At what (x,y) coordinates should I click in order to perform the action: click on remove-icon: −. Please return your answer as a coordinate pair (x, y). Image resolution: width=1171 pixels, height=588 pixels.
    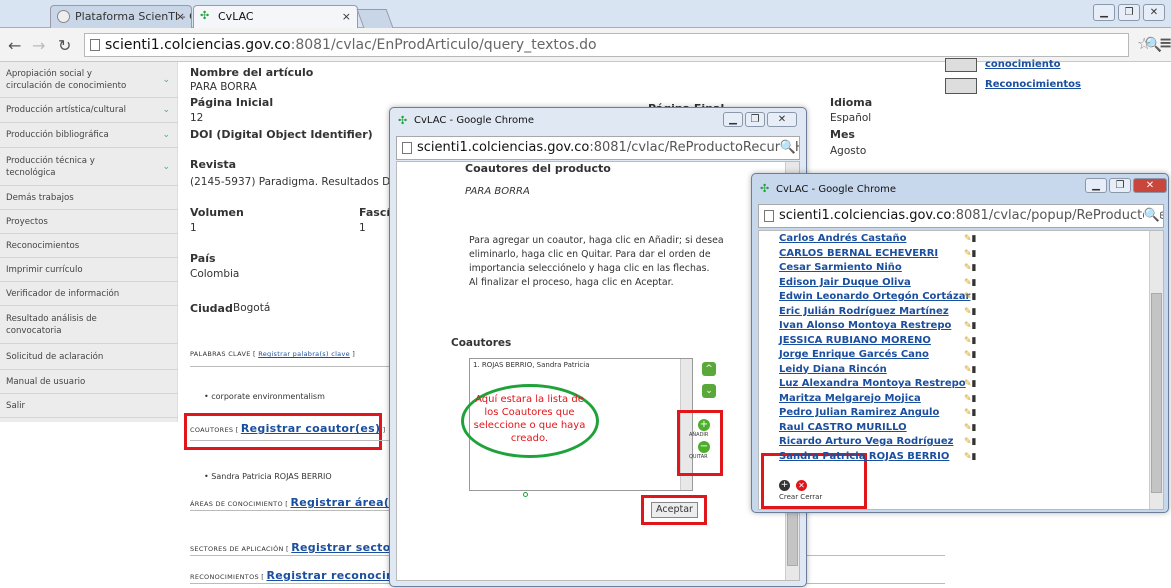
    Looking at the image, I should click on (704, 447).